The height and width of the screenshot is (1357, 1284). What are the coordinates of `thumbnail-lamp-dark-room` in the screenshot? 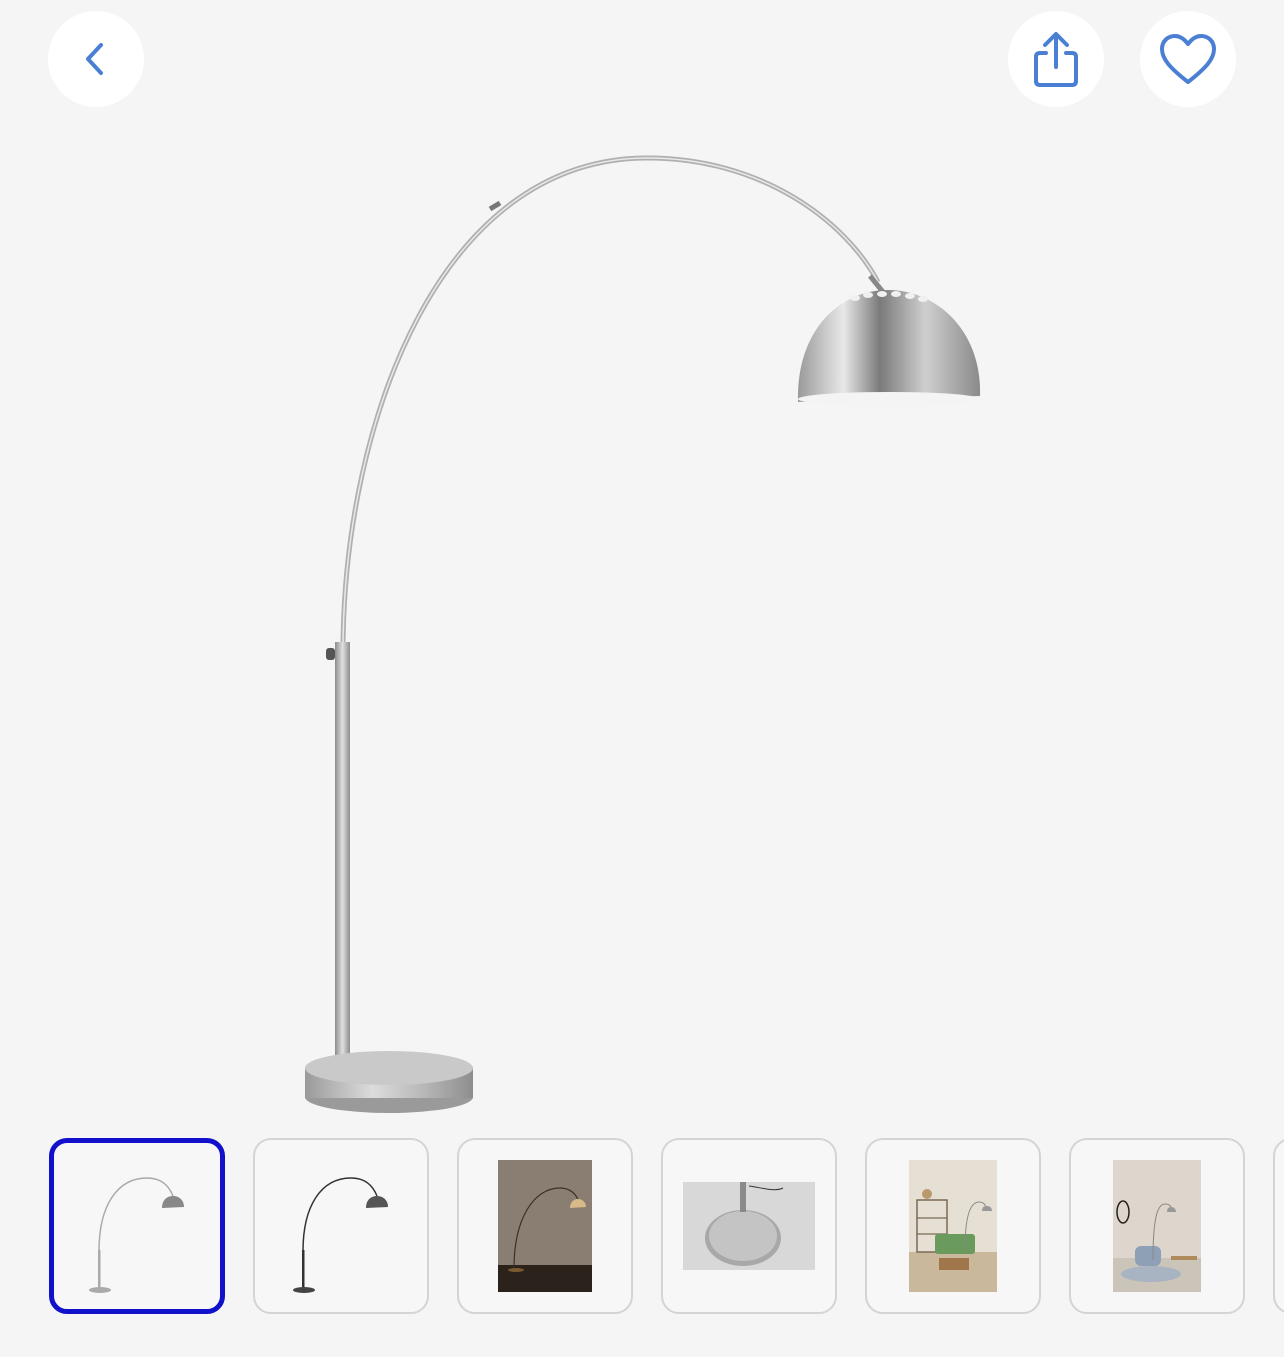 It's located at (545, 1226).